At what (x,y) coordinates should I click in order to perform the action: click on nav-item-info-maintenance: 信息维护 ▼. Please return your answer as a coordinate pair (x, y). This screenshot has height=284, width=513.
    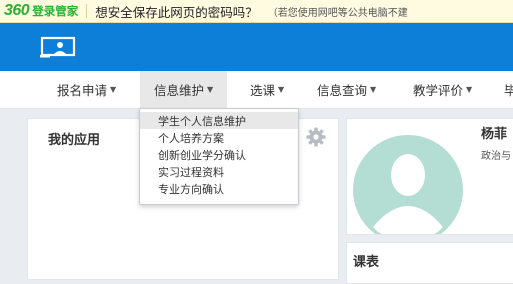
    Looking at the image, I should click on (184, 89).